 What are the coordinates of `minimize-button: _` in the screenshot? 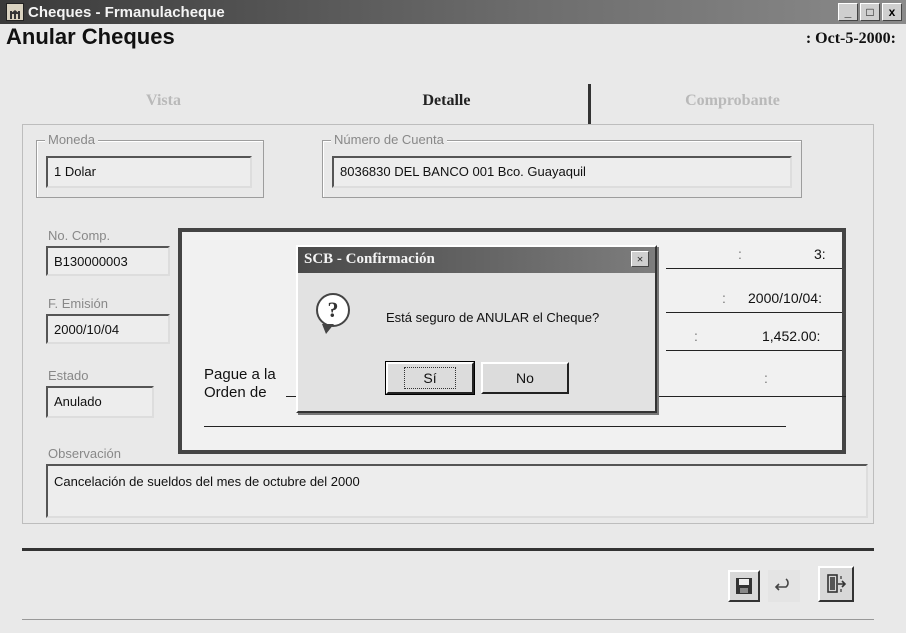 It's located at (848, 12).